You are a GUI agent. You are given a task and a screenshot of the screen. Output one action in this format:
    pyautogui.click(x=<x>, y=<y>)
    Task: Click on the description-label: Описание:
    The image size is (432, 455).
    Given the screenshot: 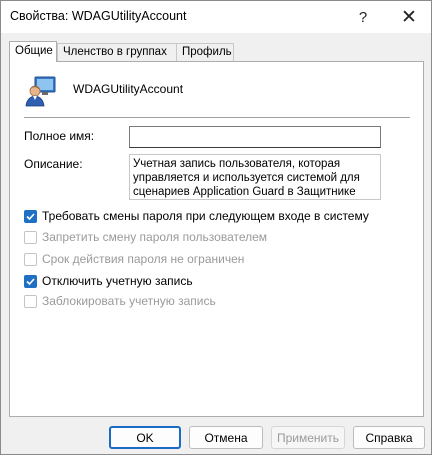 What is the action you would take?
    pyautogui.click(x=53, y=164)
    